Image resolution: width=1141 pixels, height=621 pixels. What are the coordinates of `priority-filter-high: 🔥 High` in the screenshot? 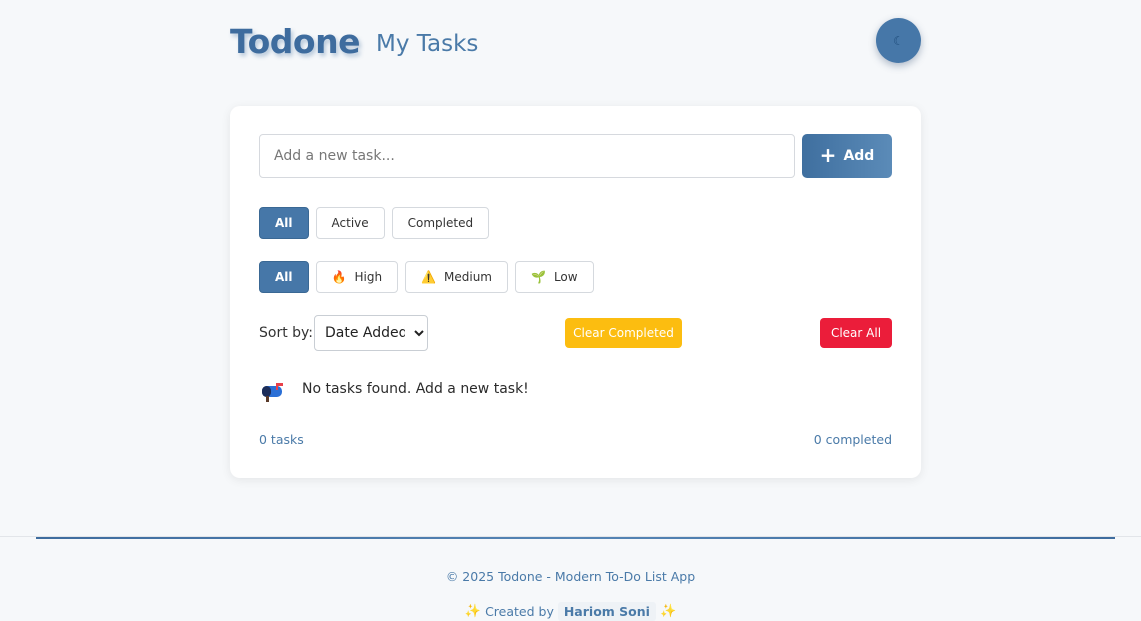 It's located at (357, 277).